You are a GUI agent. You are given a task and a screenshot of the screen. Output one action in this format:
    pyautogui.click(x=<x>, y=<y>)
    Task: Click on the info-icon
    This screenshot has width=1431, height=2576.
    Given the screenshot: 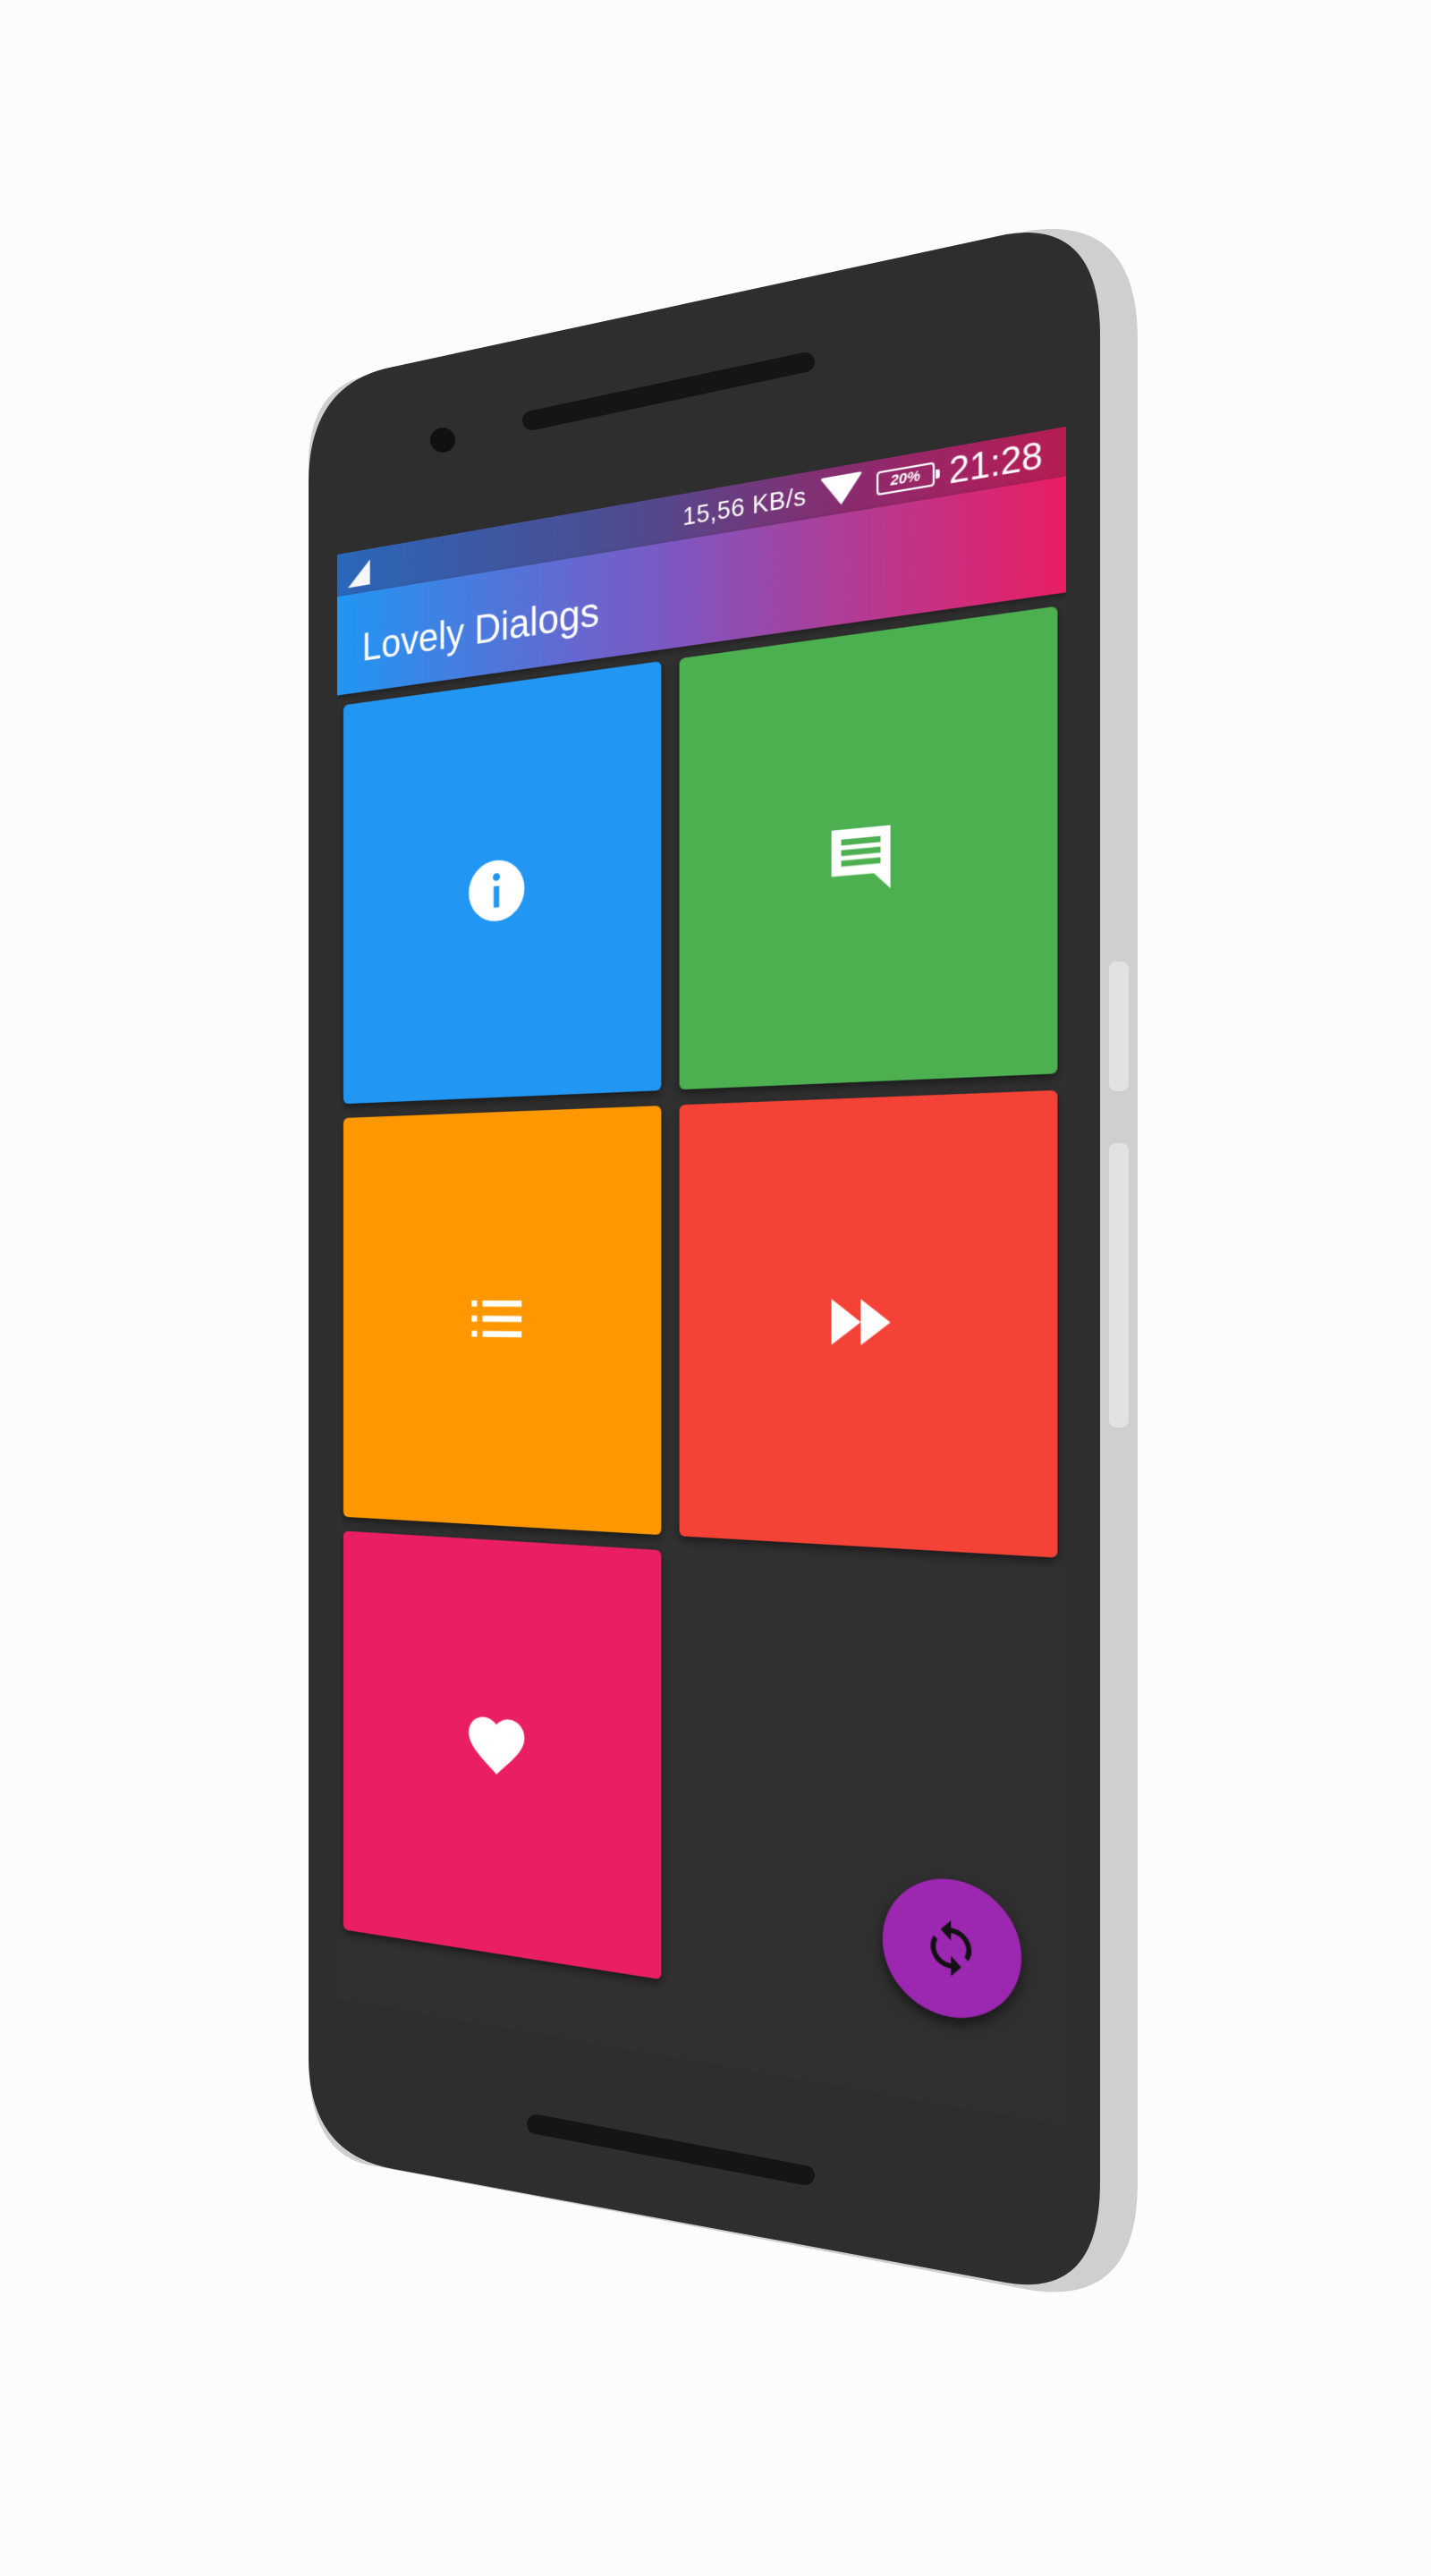 What is the action you would take?
    pyautogui.click(x=497, y=890)
    